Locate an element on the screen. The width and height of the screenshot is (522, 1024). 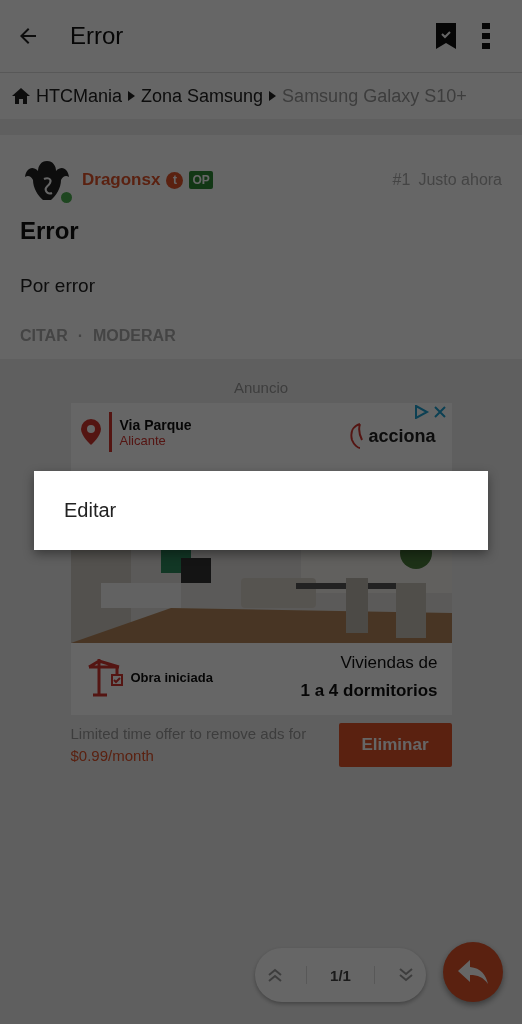
ad-city: Alicante is located at coordinates (142, 440).